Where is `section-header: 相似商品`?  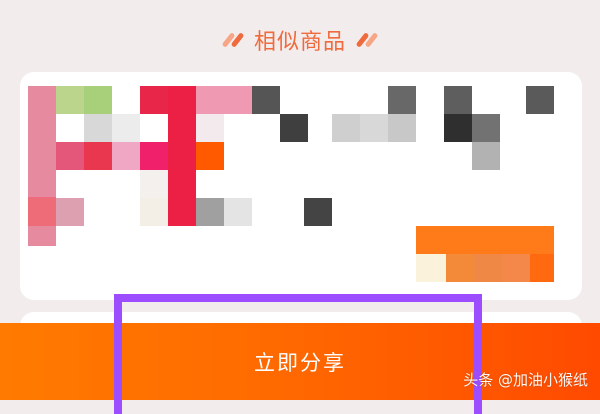 section-header: 相似商品 is located at coordinates (300, 40).